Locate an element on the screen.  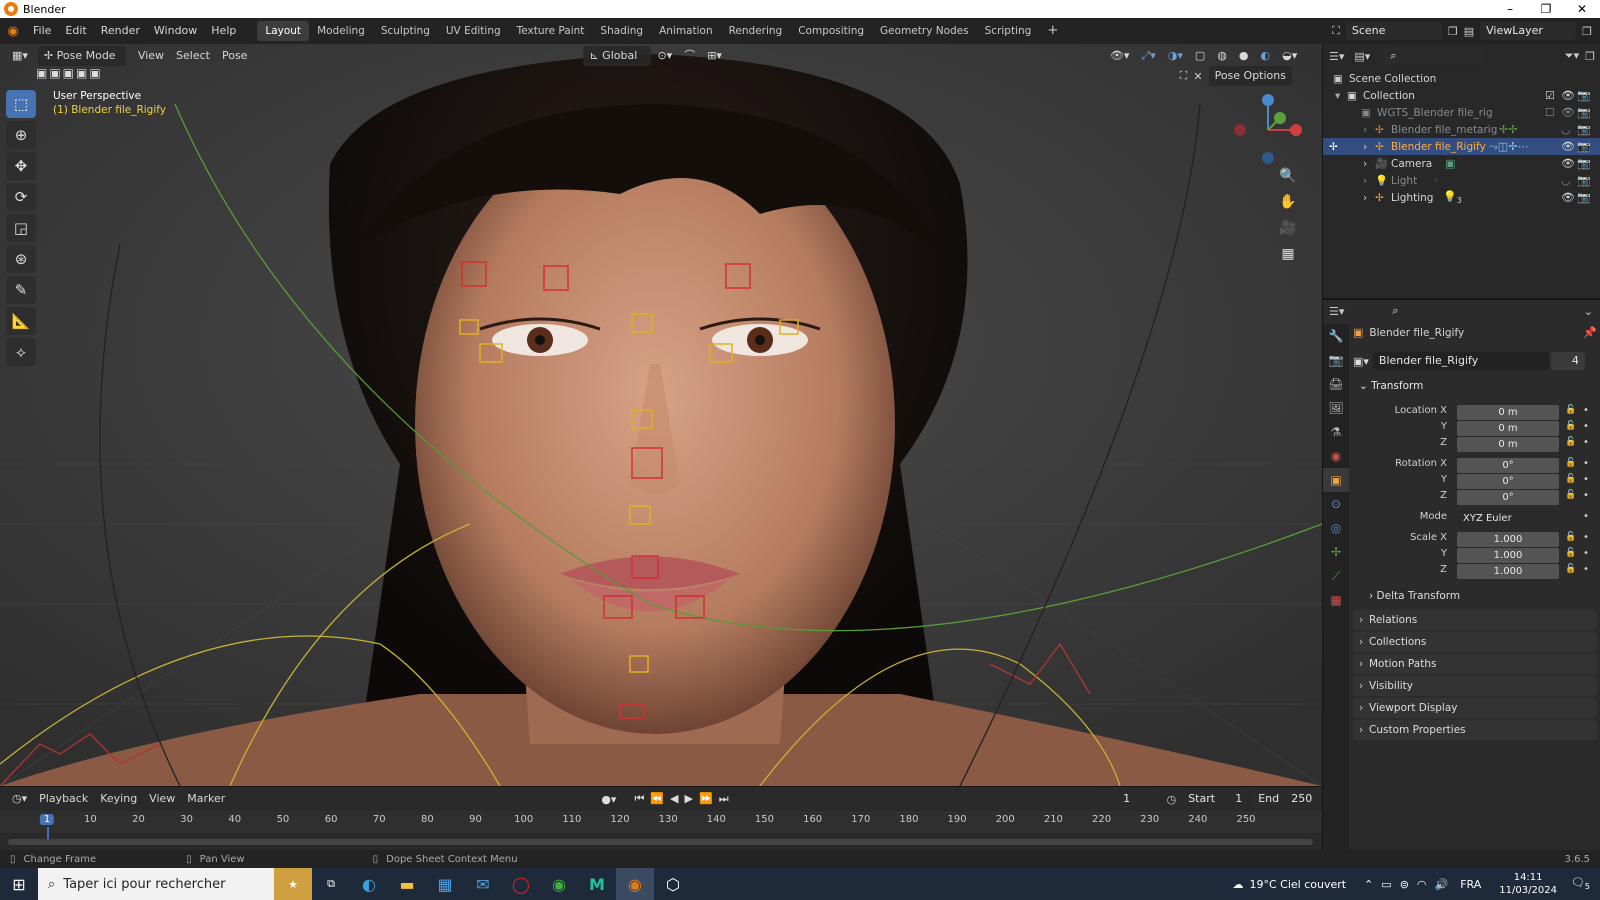
rotate-tool: ⟳ is located at coordinates (21, 197).